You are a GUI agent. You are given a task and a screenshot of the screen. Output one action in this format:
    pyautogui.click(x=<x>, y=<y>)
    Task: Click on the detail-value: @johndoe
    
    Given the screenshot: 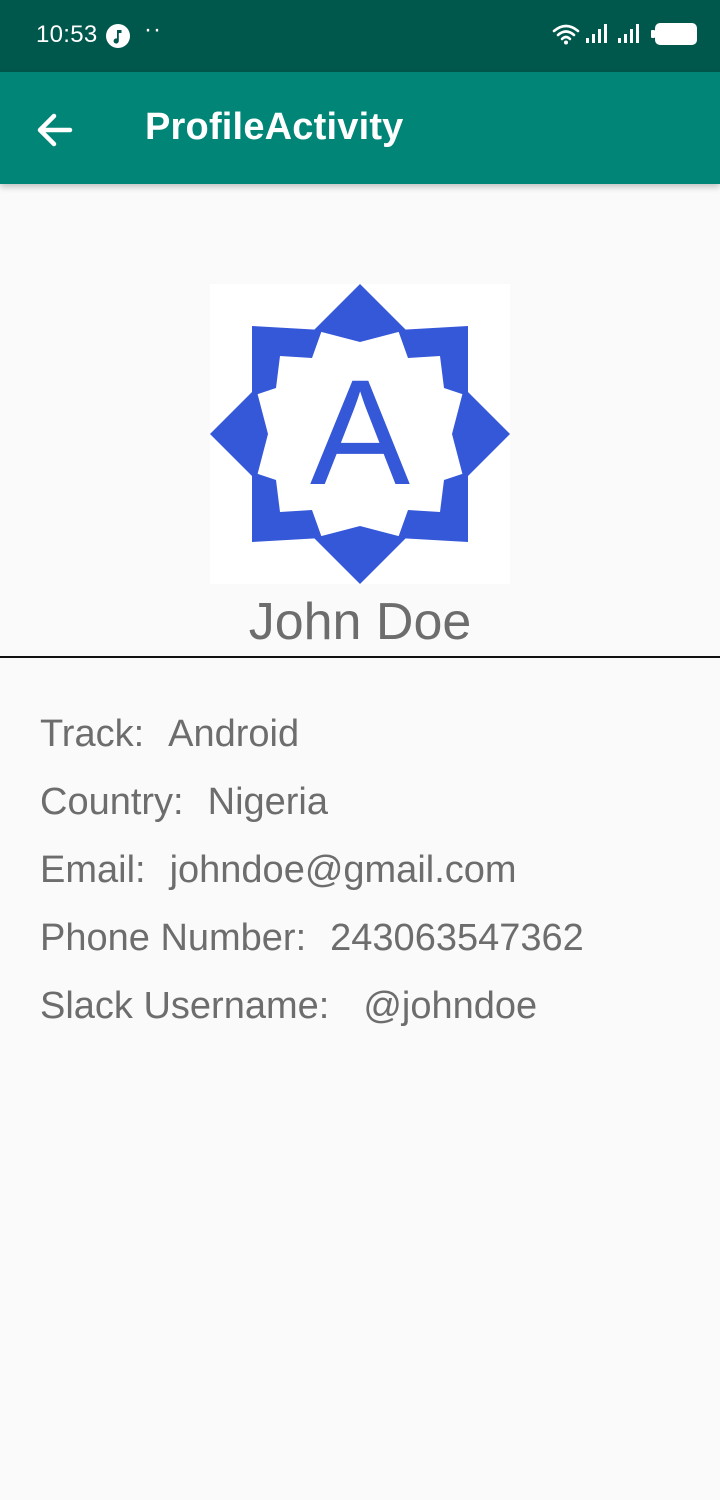 What is the action you would take?
    pyautogui.click(x=450, y=1005)
    